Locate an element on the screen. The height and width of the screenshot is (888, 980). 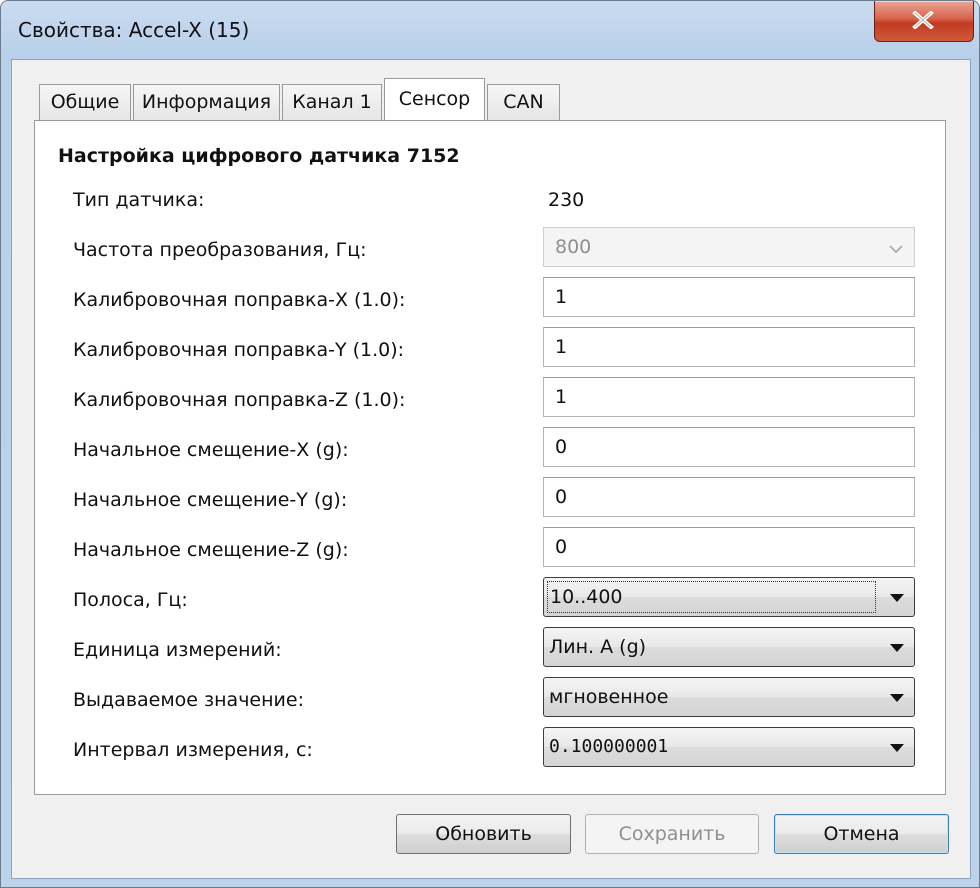
calib-y-label: Калибровочная поправка-Y (1.0): is located at coordinates (239, 350).